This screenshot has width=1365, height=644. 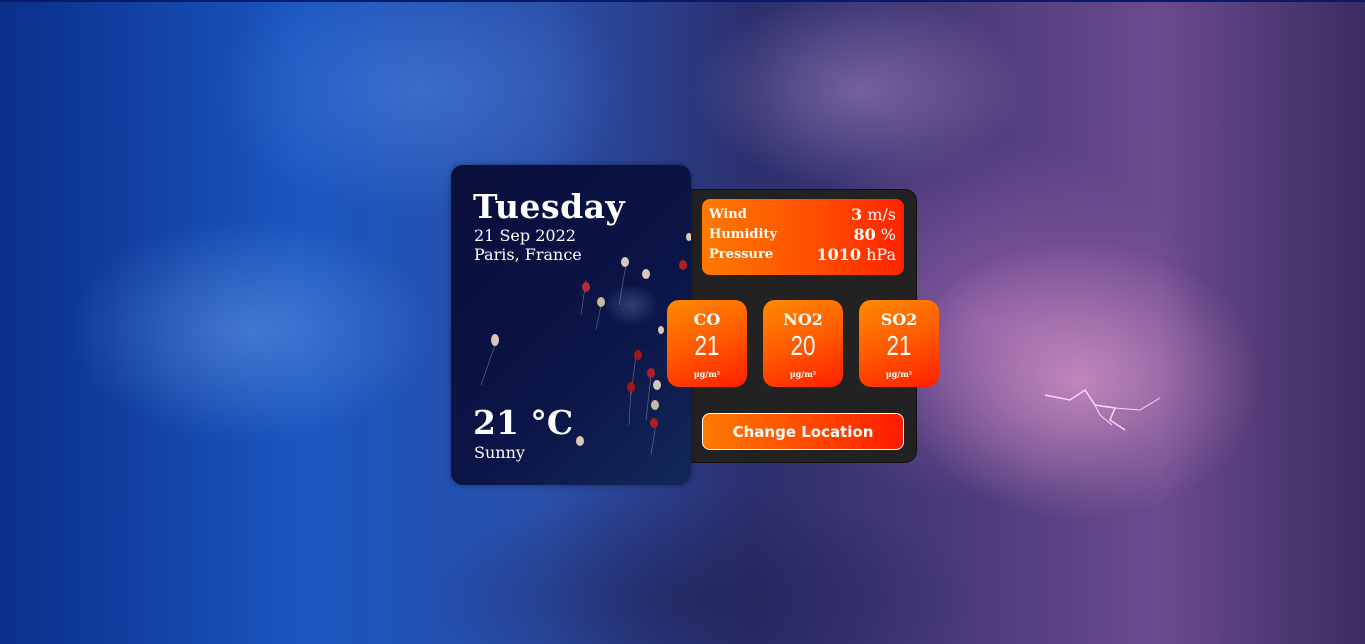 I want to click on stat-number: 80, so click(x=864, y=234).